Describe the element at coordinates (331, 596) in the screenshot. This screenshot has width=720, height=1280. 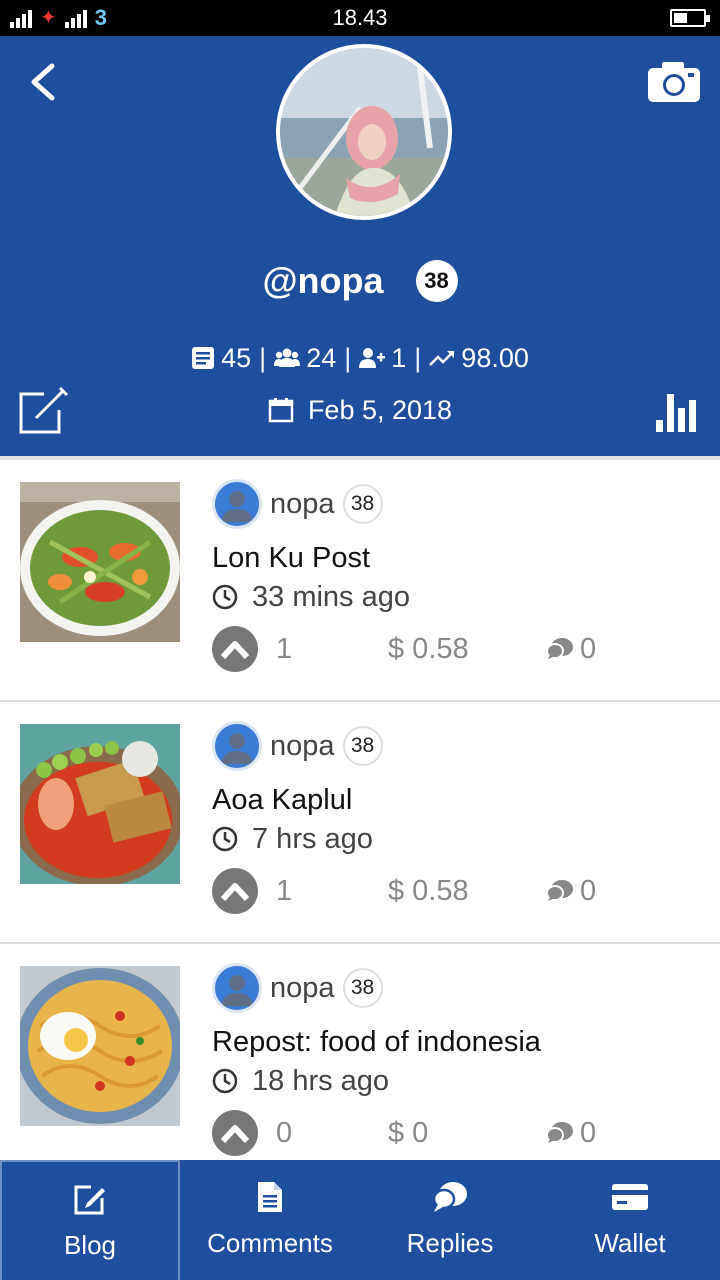
I see `post-time: 33 mins ago` at that location.